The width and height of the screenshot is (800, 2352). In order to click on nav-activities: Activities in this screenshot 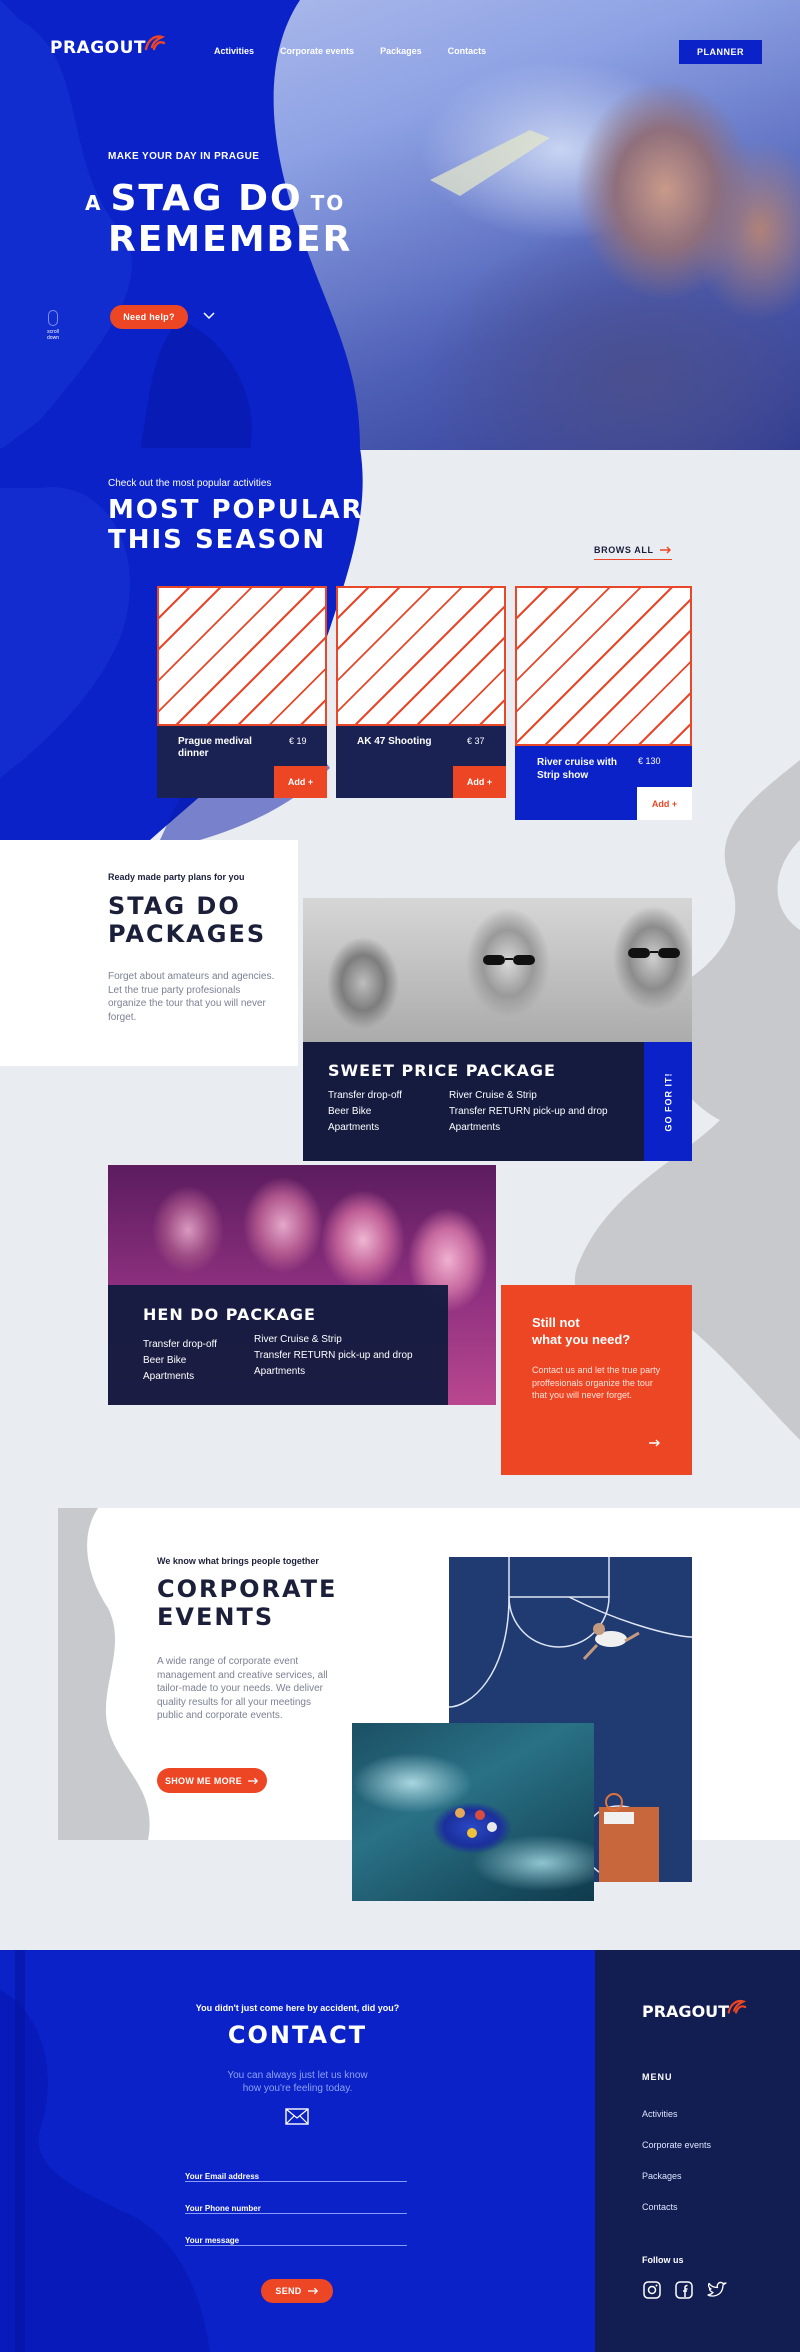, I will do `click(234, 51)`.